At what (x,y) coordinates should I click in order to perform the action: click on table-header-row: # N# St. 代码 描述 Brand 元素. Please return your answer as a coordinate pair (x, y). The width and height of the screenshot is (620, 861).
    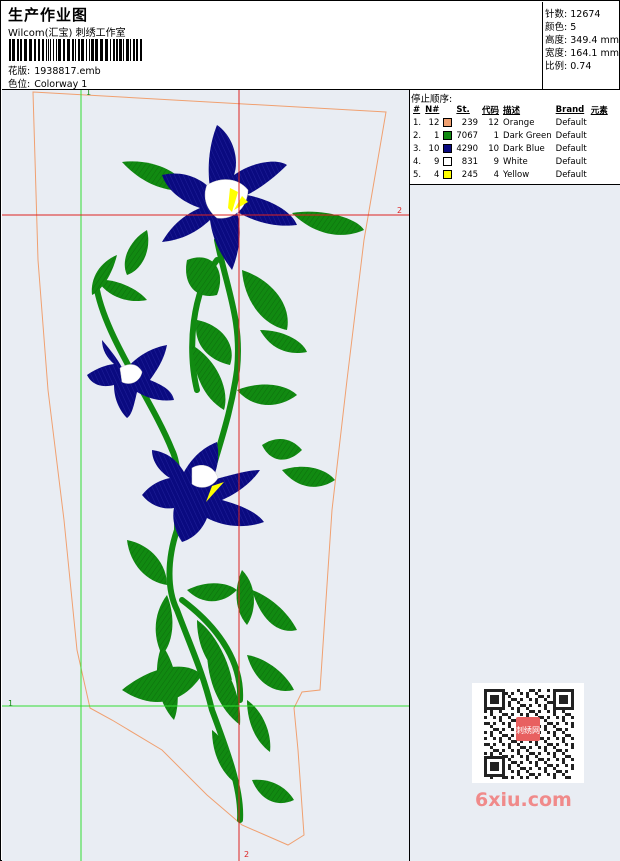
    Looking at the image, I should click on (510, 109).